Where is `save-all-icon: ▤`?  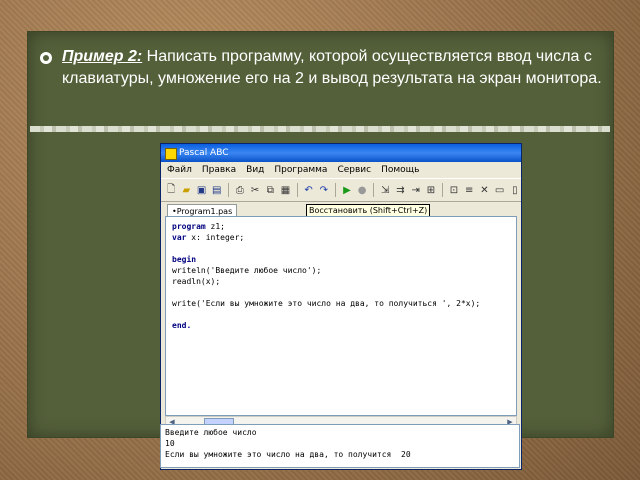 save-all-icon: ▤ is located at coordinates (217, 190).